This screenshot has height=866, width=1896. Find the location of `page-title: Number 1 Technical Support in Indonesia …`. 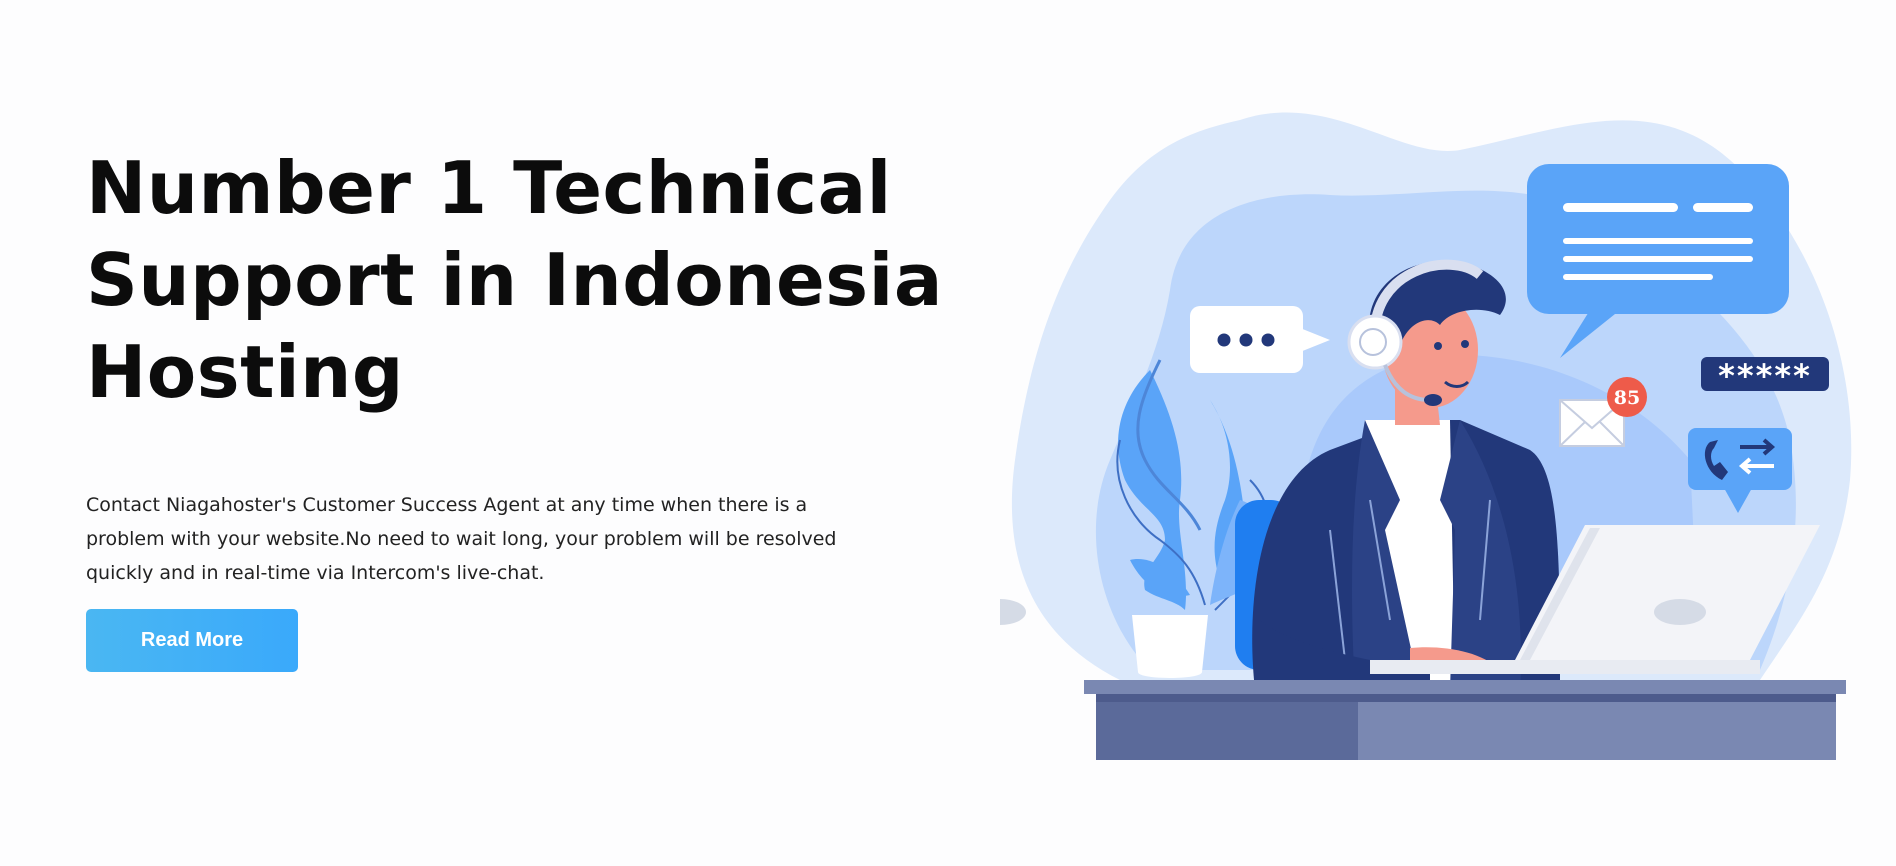

page-title: Number 1 Technical Support in Indonesia … is located at coordinates (514, 280).